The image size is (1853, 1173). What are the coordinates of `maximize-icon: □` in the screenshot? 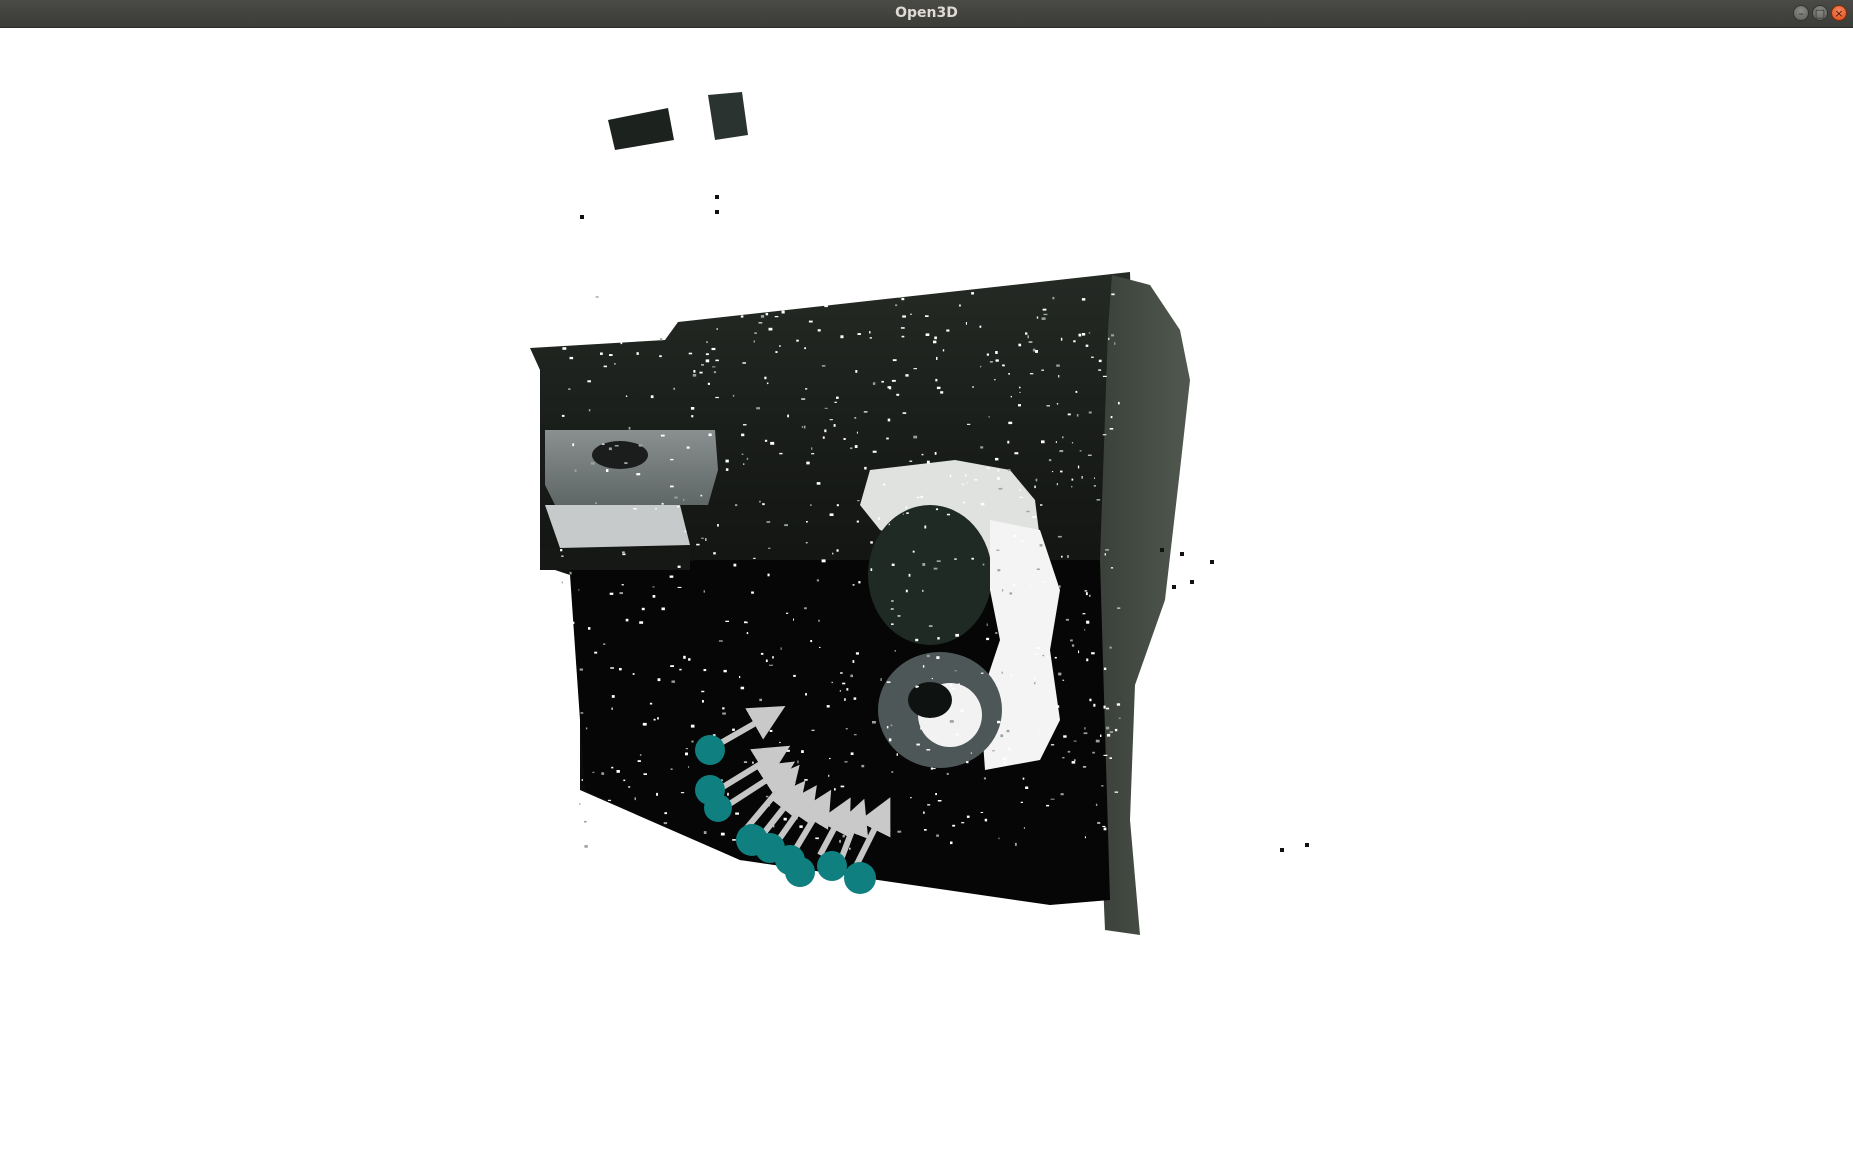 It's located at (1820, 13).